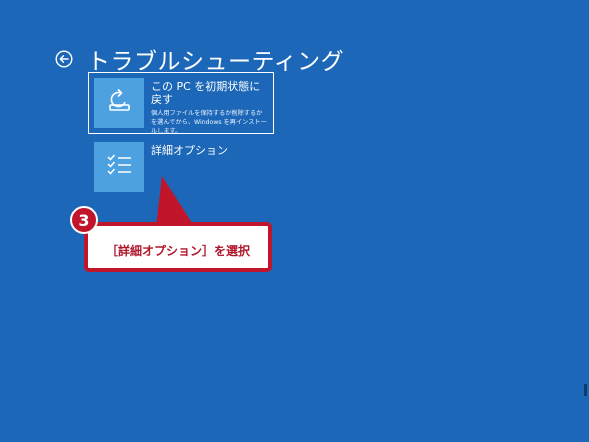 The width and height of the screenshot is (589, 442). Describe the element at coordinates (189, 150) in the screenshot. I see `advanced-options-title: 詳細オプション` at that location.